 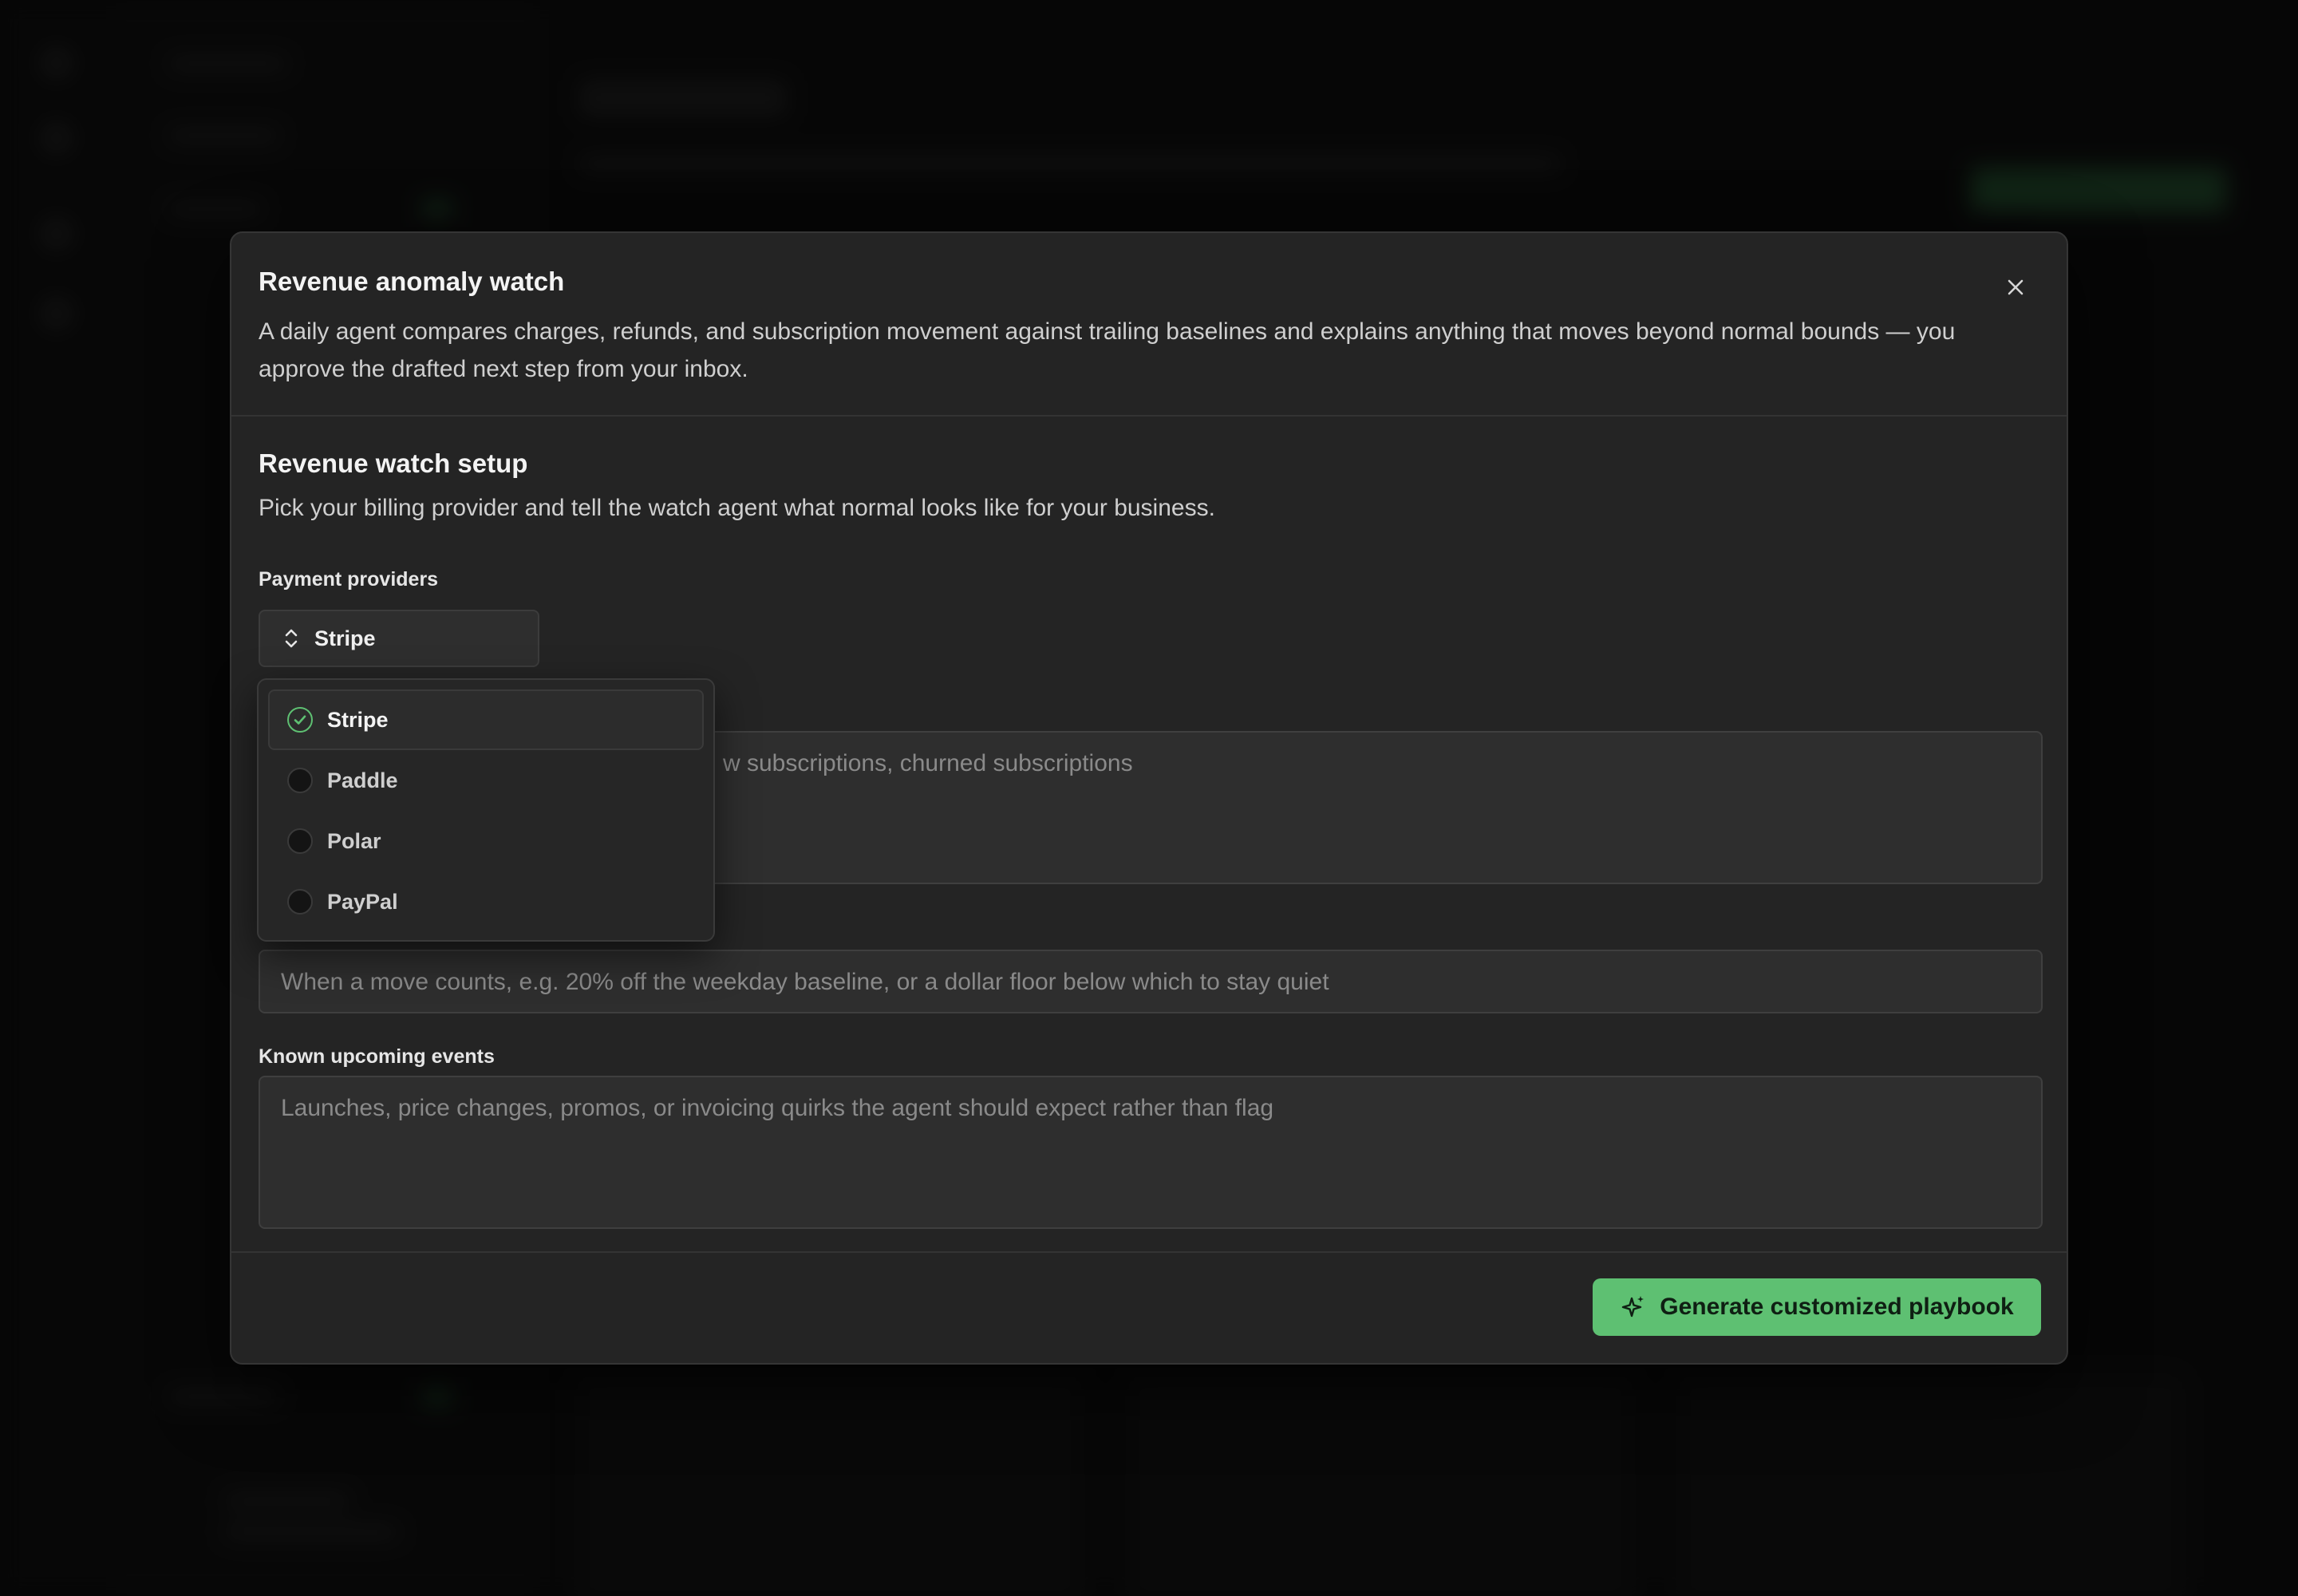 What do you see at coordinates (300, 720) in the screenshot?
I see `checked-circle-icon` at bounding box center [300, 720].